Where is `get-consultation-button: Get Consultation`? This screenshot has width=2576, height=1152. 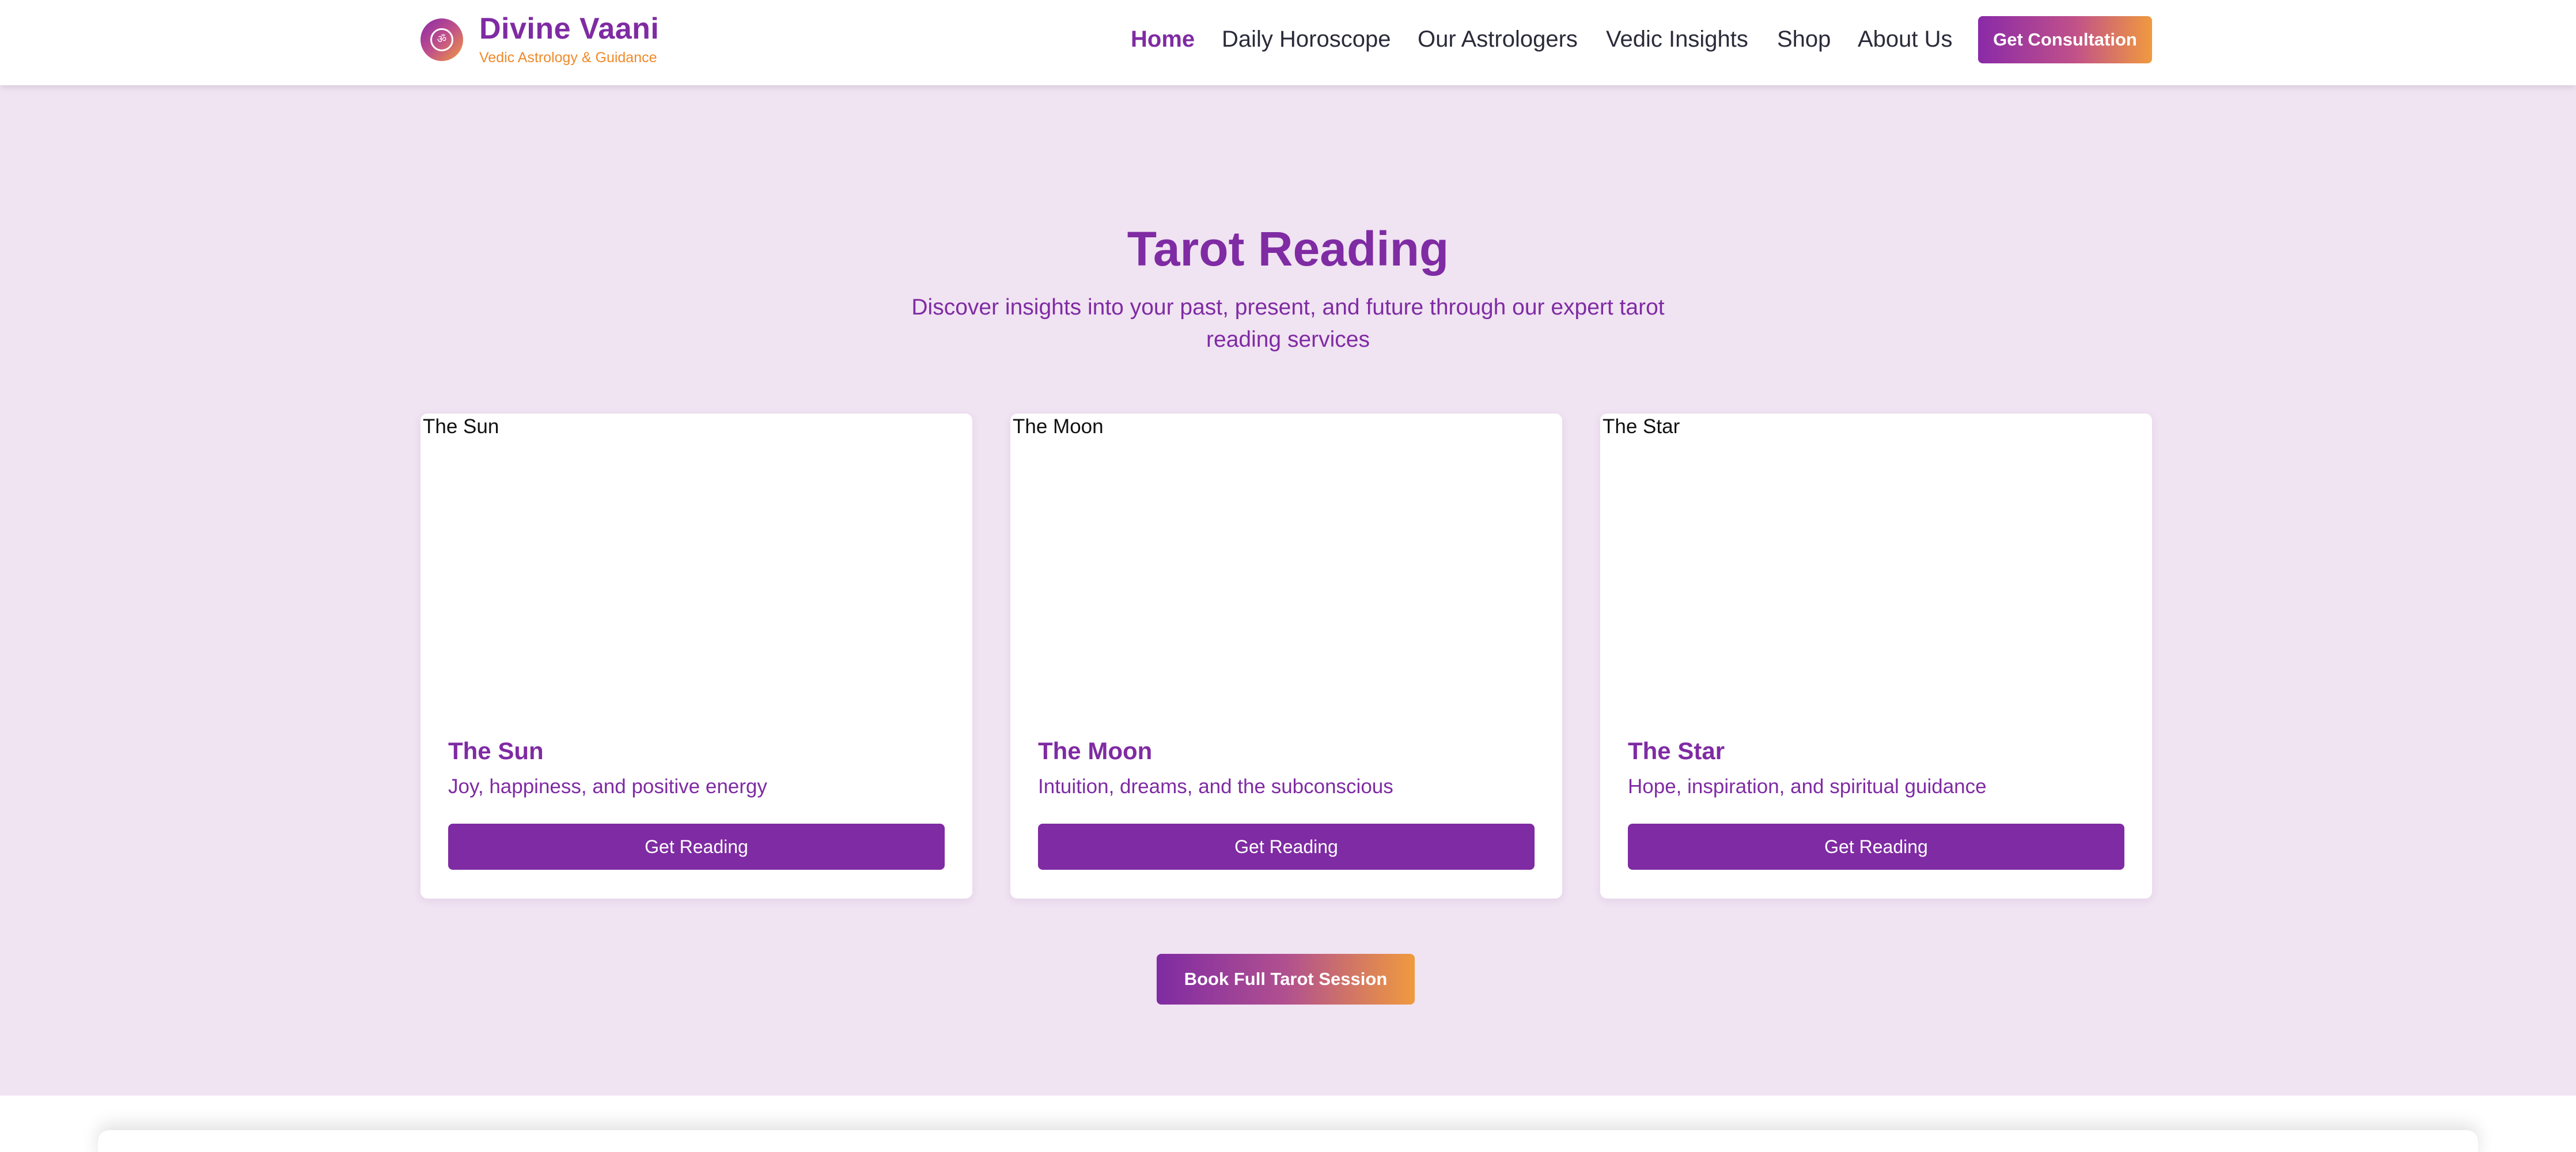
get-consultation-button: Get Consultation is located at coordinates (2065, 39).